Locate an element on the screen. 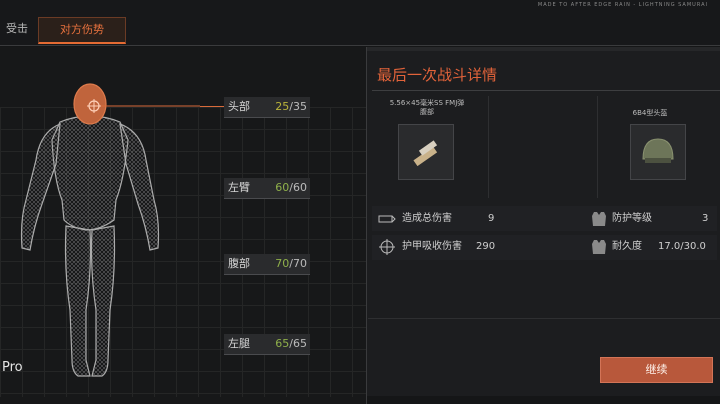 Image resolution: width=720 pixels, height=404 pixels. absorbed-damage-label: 护甲吸收伤害 is located at coordinates (432, 246).